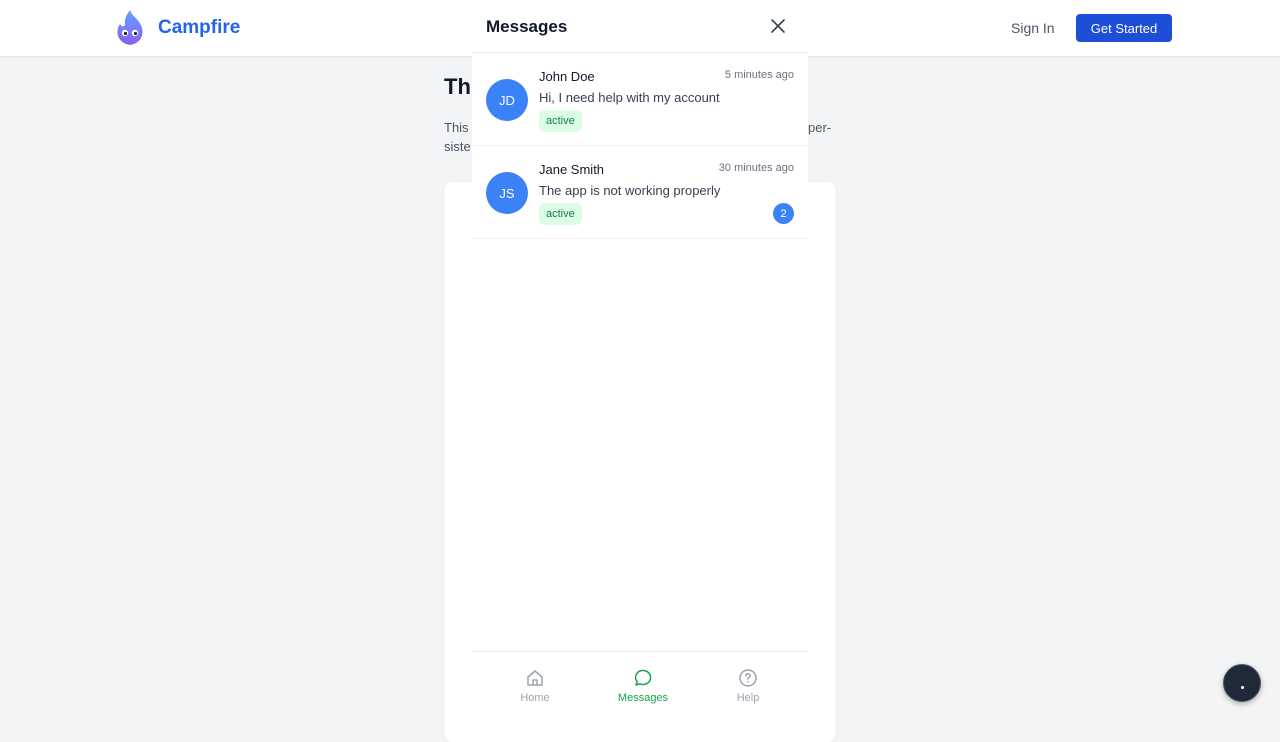 This screenshot has height=742, width=1280. I want to click on conversation-preview: The app is not working properly, so click(630, 190).